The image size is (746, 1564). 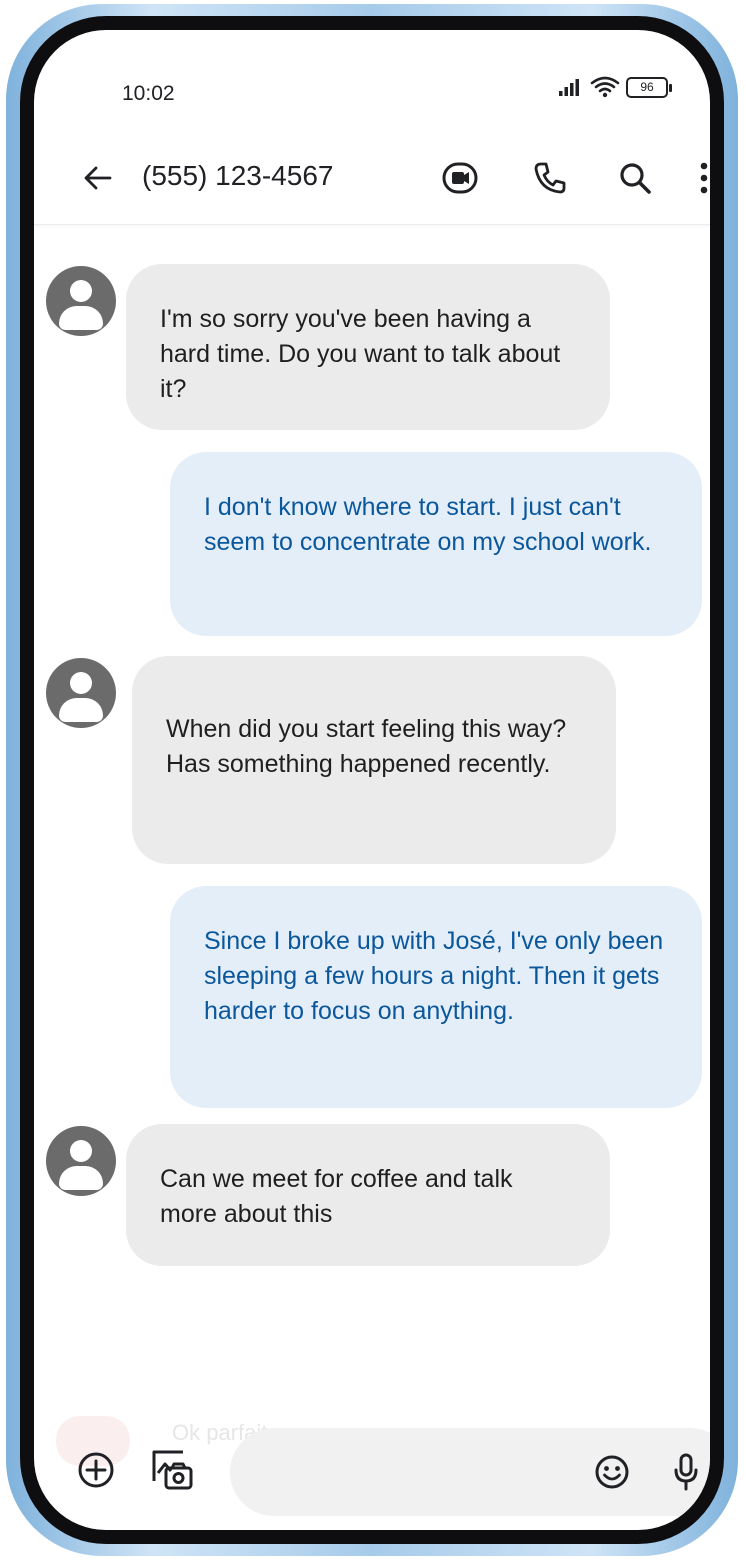 I want to click on emoji-button, so click(x=612, y=1472).